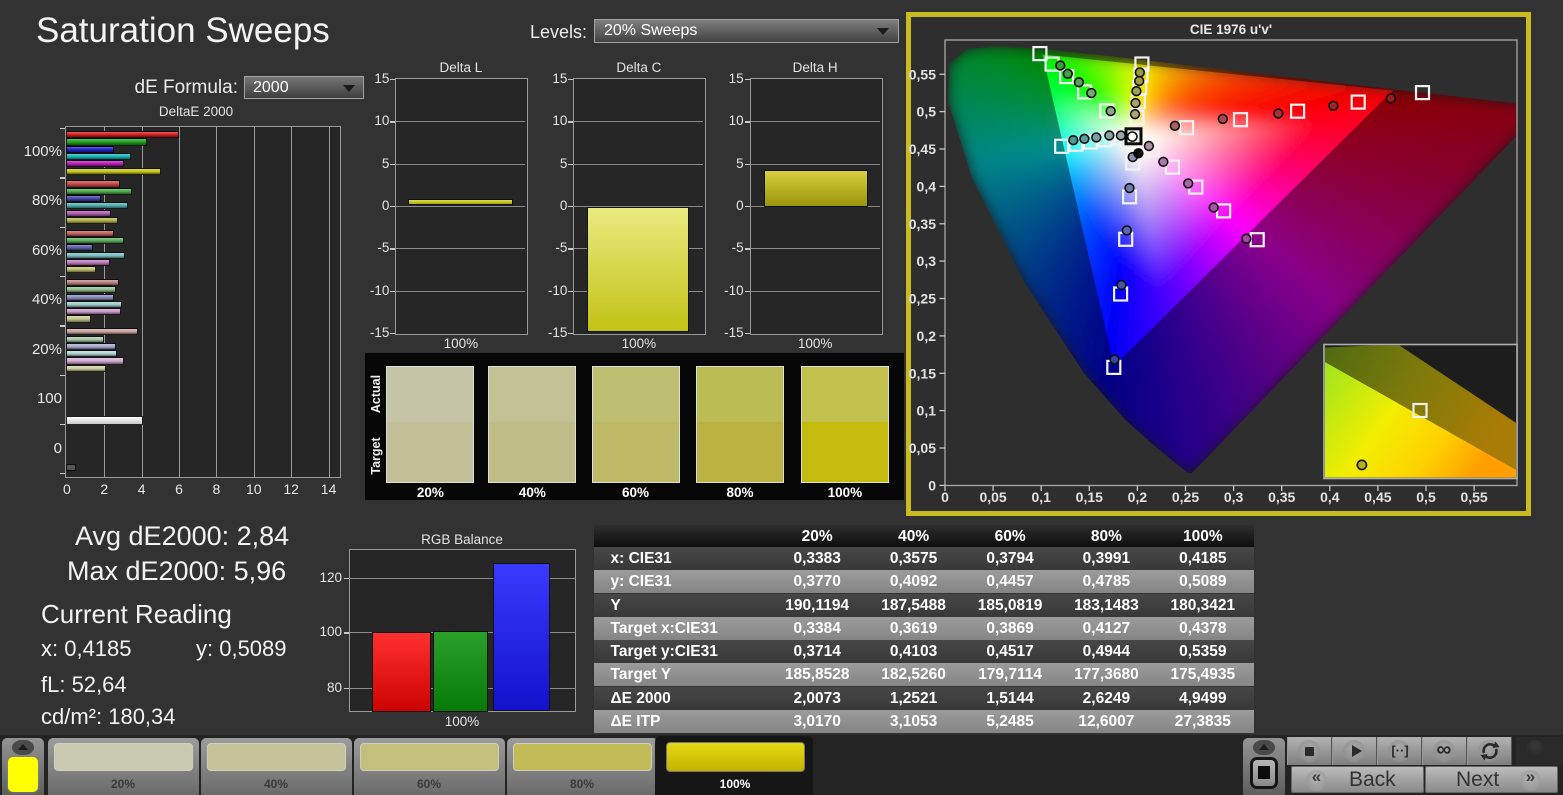  What do you see at coordinates (1231, 29) in the screenshot?
I see `svg-text: CIE 1976 u'v'` at bounding box center [1231, 29].